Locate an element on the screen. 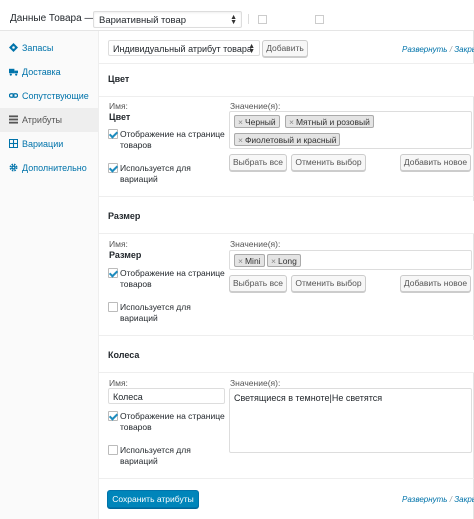 The width and height of the screenshot is (474, 519). downloadable-checkbox is located at coordinates (319, 19).